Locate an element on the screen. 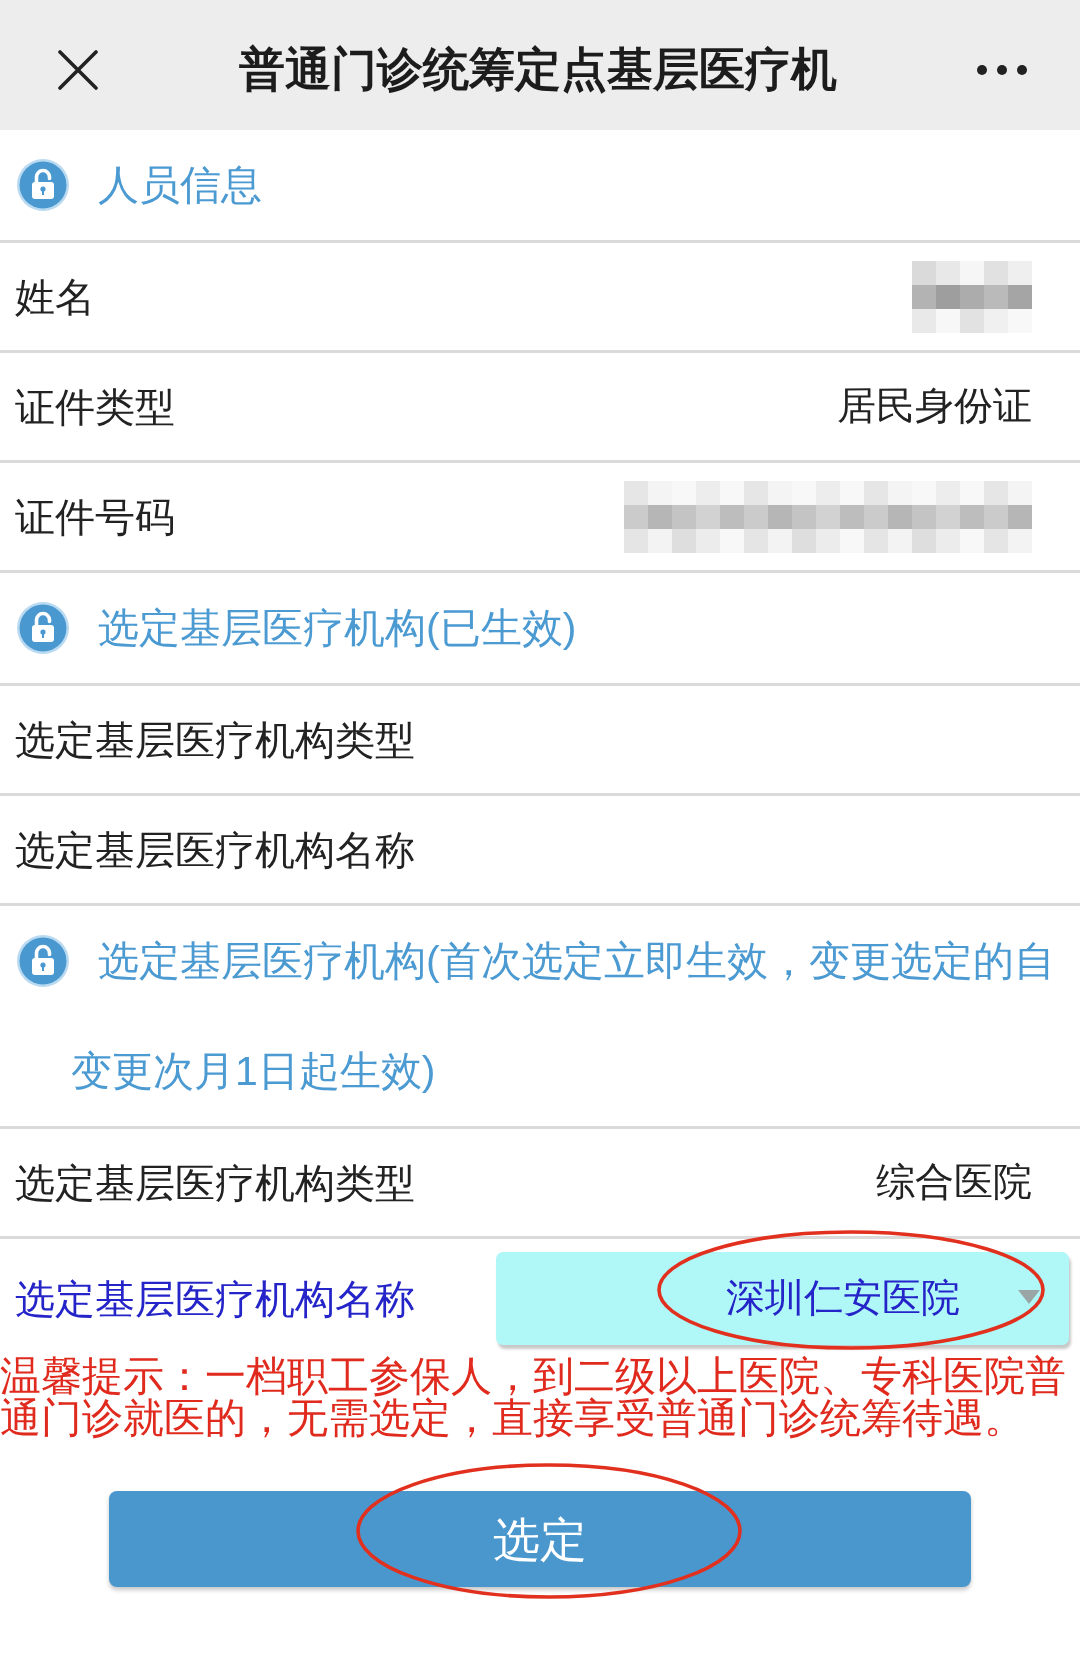  close-icon is located at coordinates (78, 70).